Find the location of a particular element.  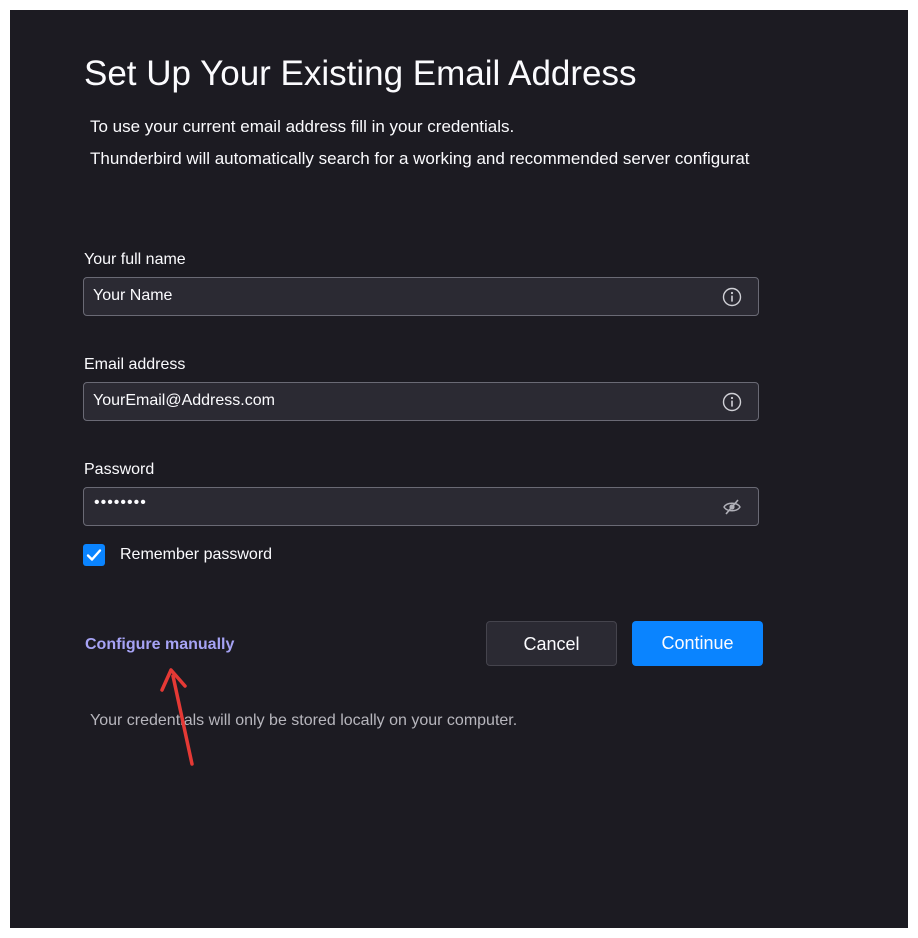

eye-slash-icon is located at coordinates (732, 507).